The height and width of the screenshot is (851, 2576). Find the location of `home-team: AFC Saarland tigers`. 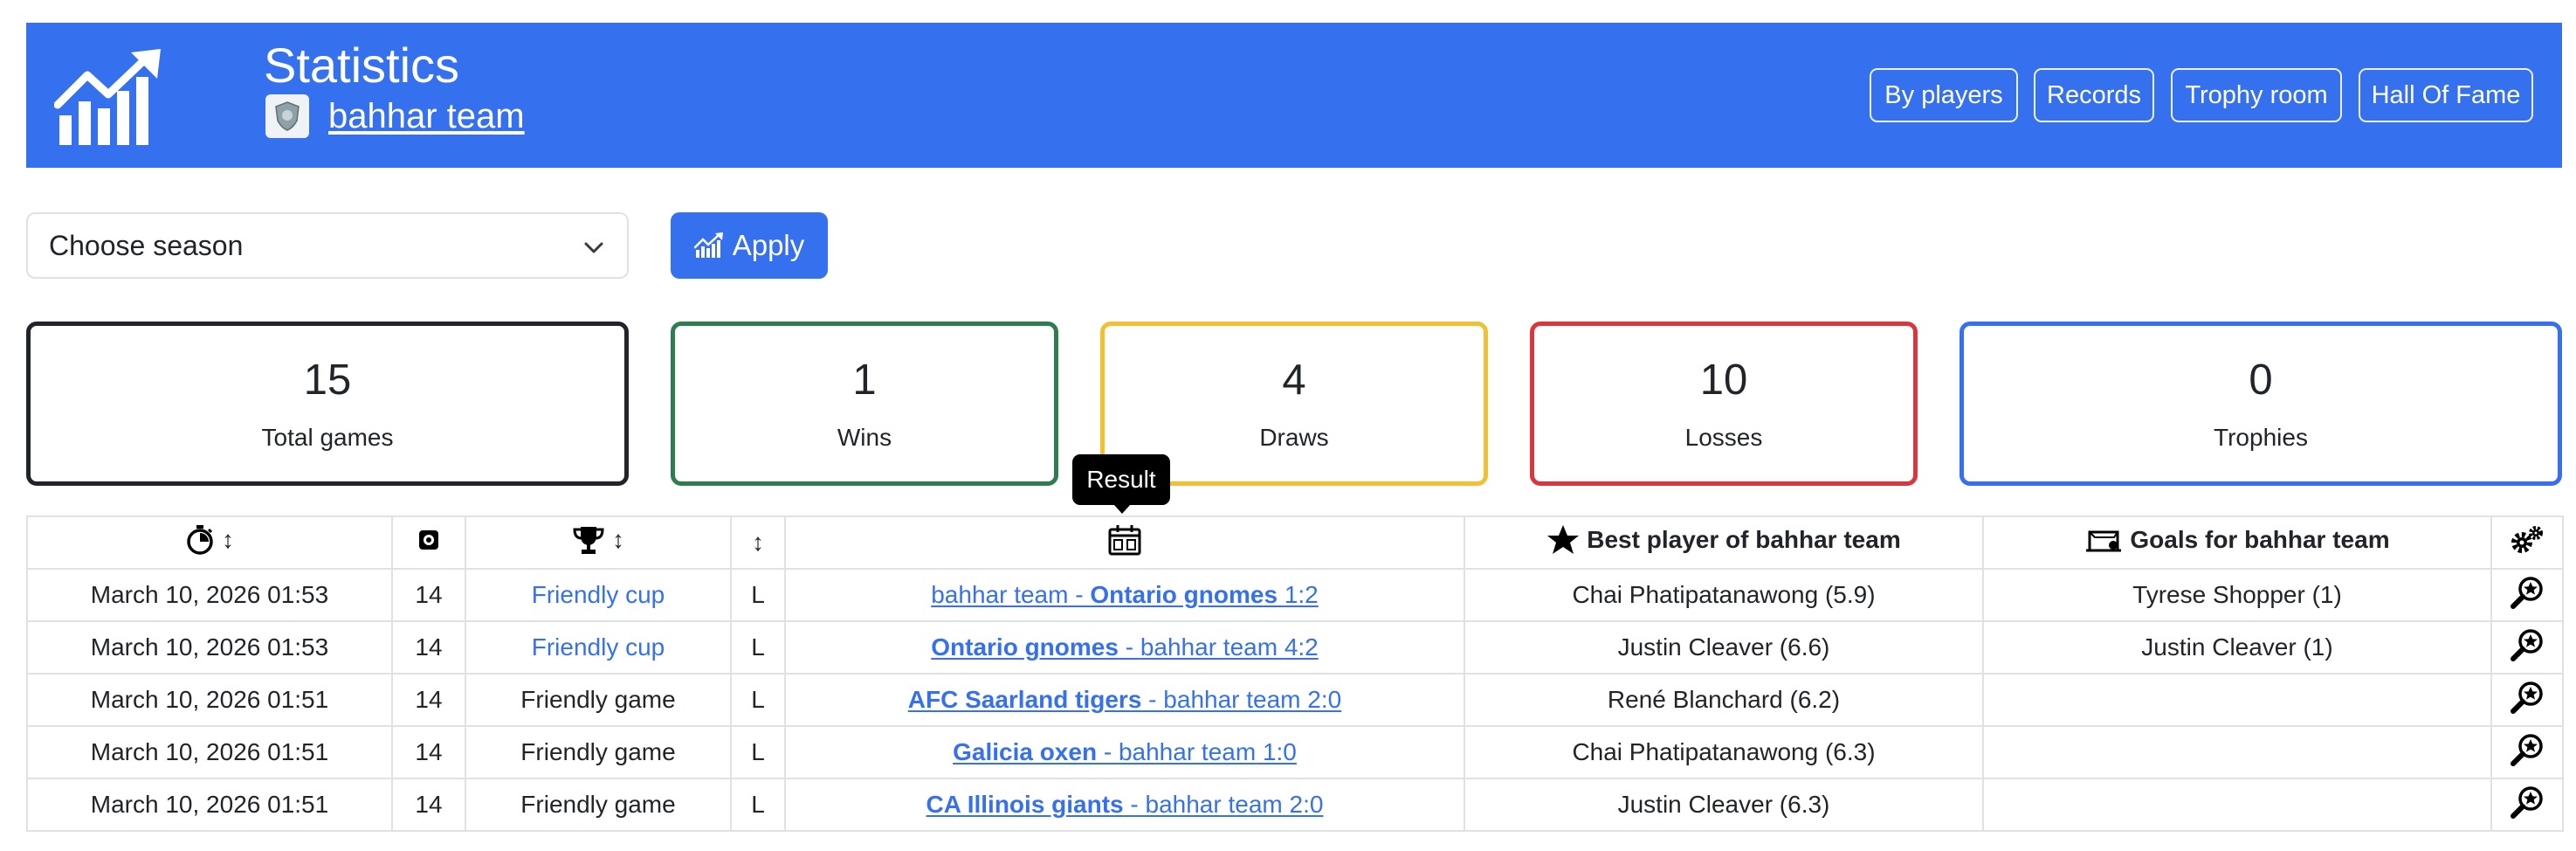

home-team: AFC Saarland tigers is located at coordinates (1024, 699).